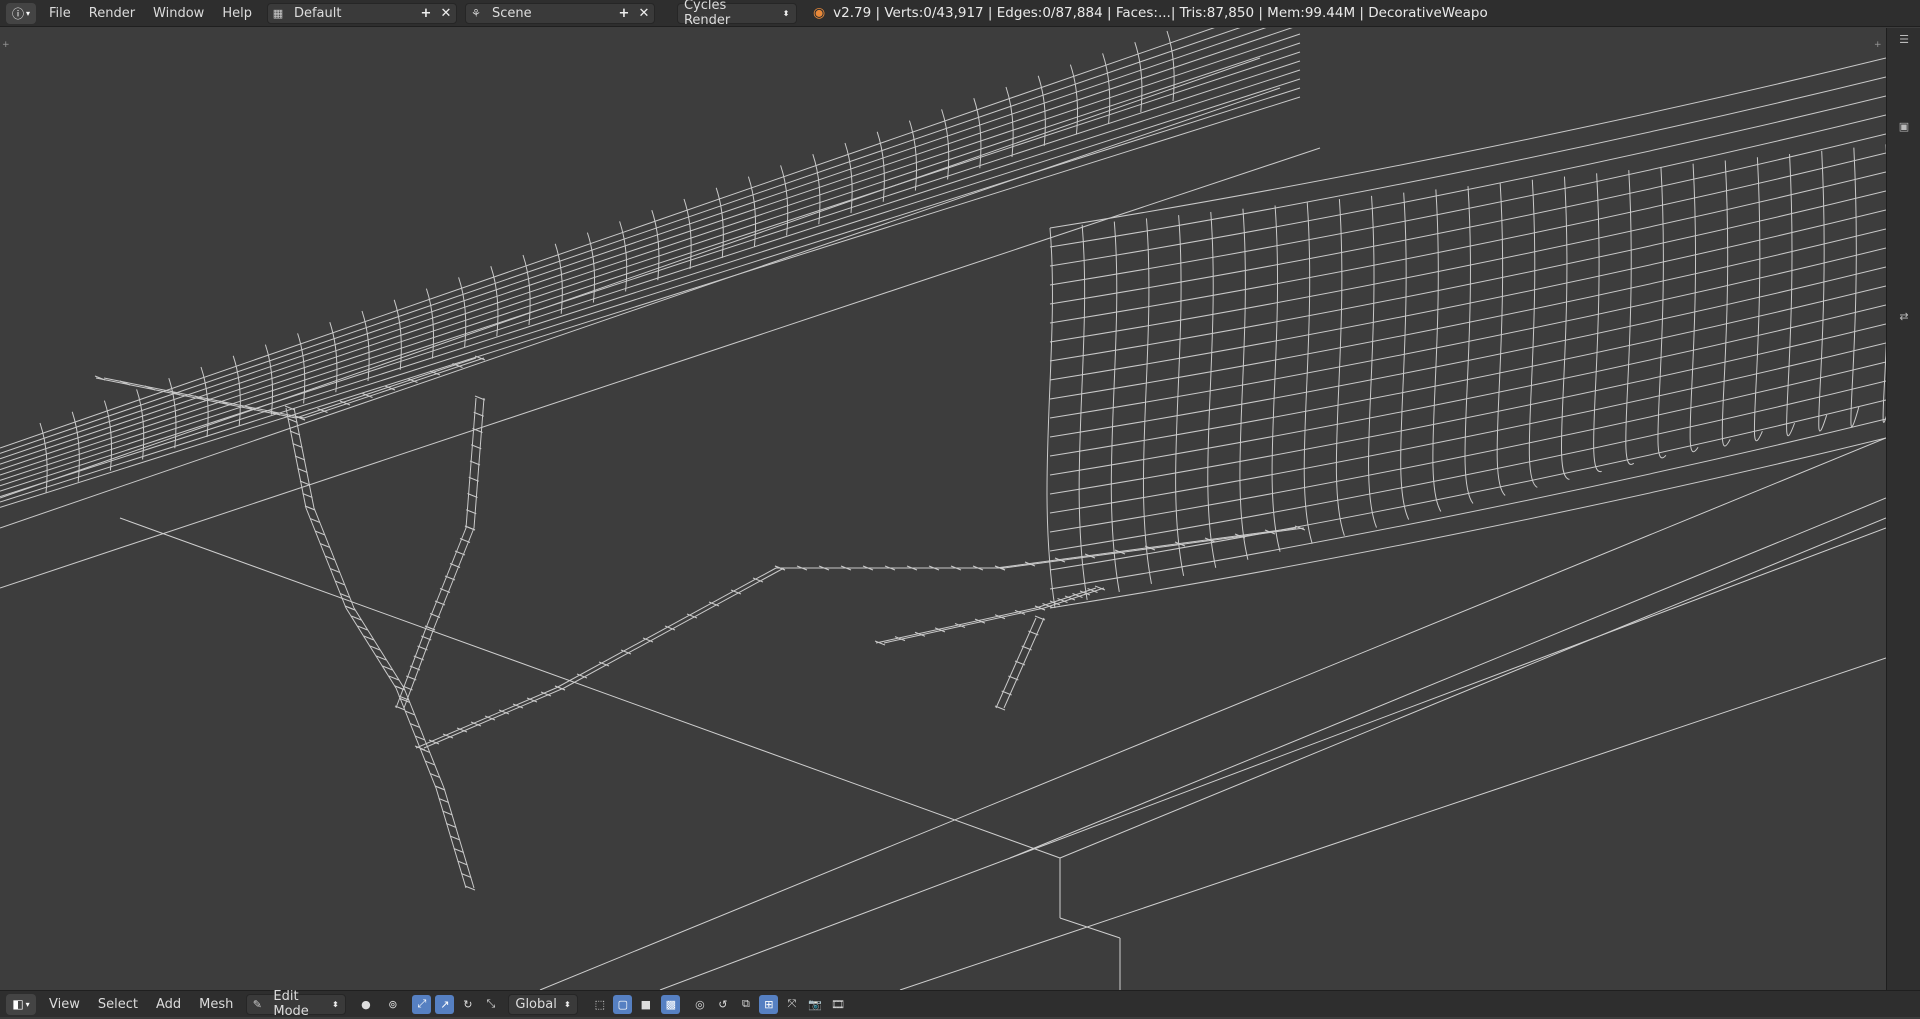 This screenshot has width=1920, height=1019. What do you see at coordinates (1903, 509) in the screenshot?
I see `outliner-strip: ☰ ▣ ⇄` at bounding box center [1903, 509].